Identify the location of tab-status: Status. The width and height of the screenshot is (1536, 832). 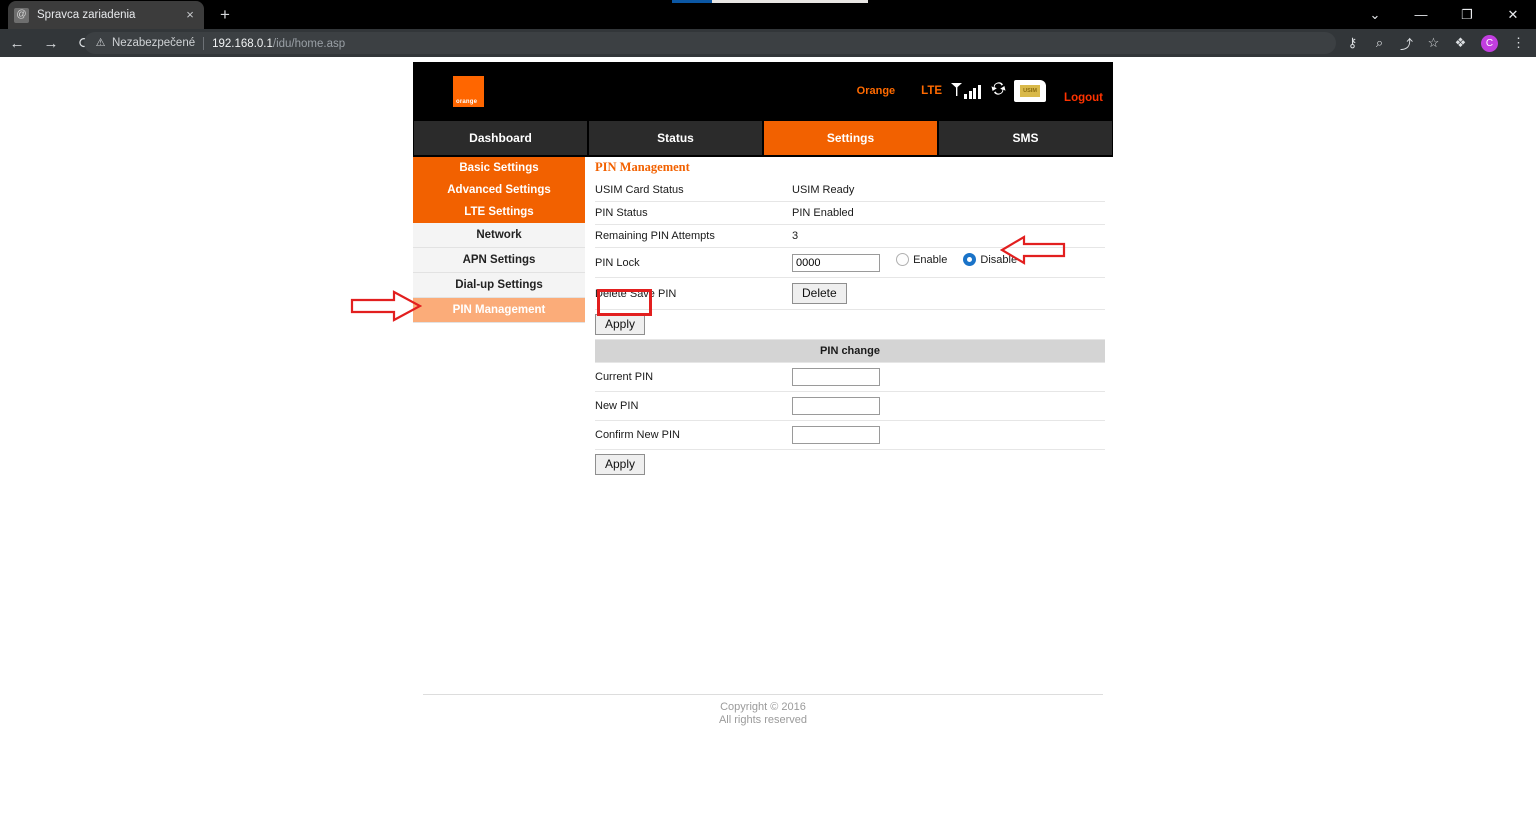
(675, 138).